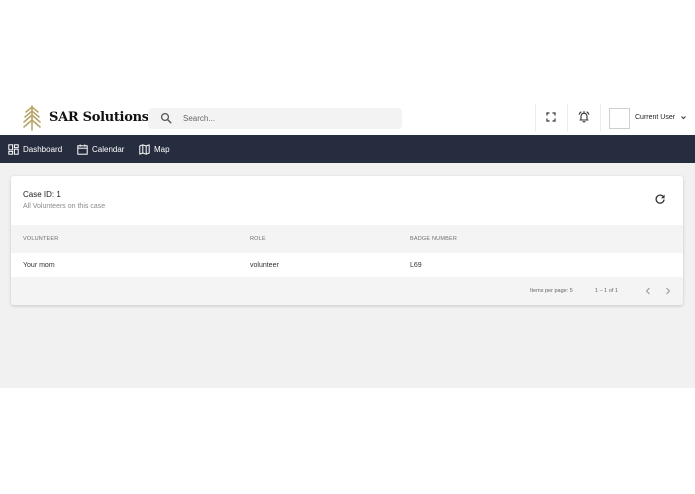  Describe the element at coordinates (32, 118) in the screenshot. I see `pine-tree-logo-icon` at that location.